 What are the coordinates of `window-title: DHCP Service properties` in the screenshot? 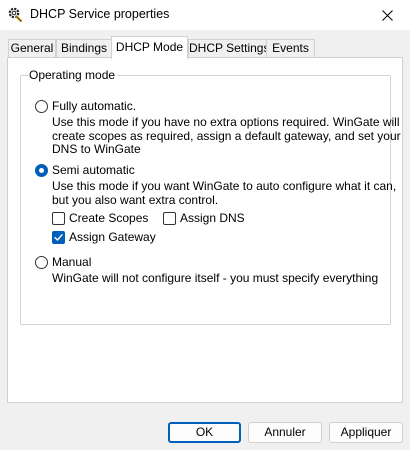 It's located at (100, 14).